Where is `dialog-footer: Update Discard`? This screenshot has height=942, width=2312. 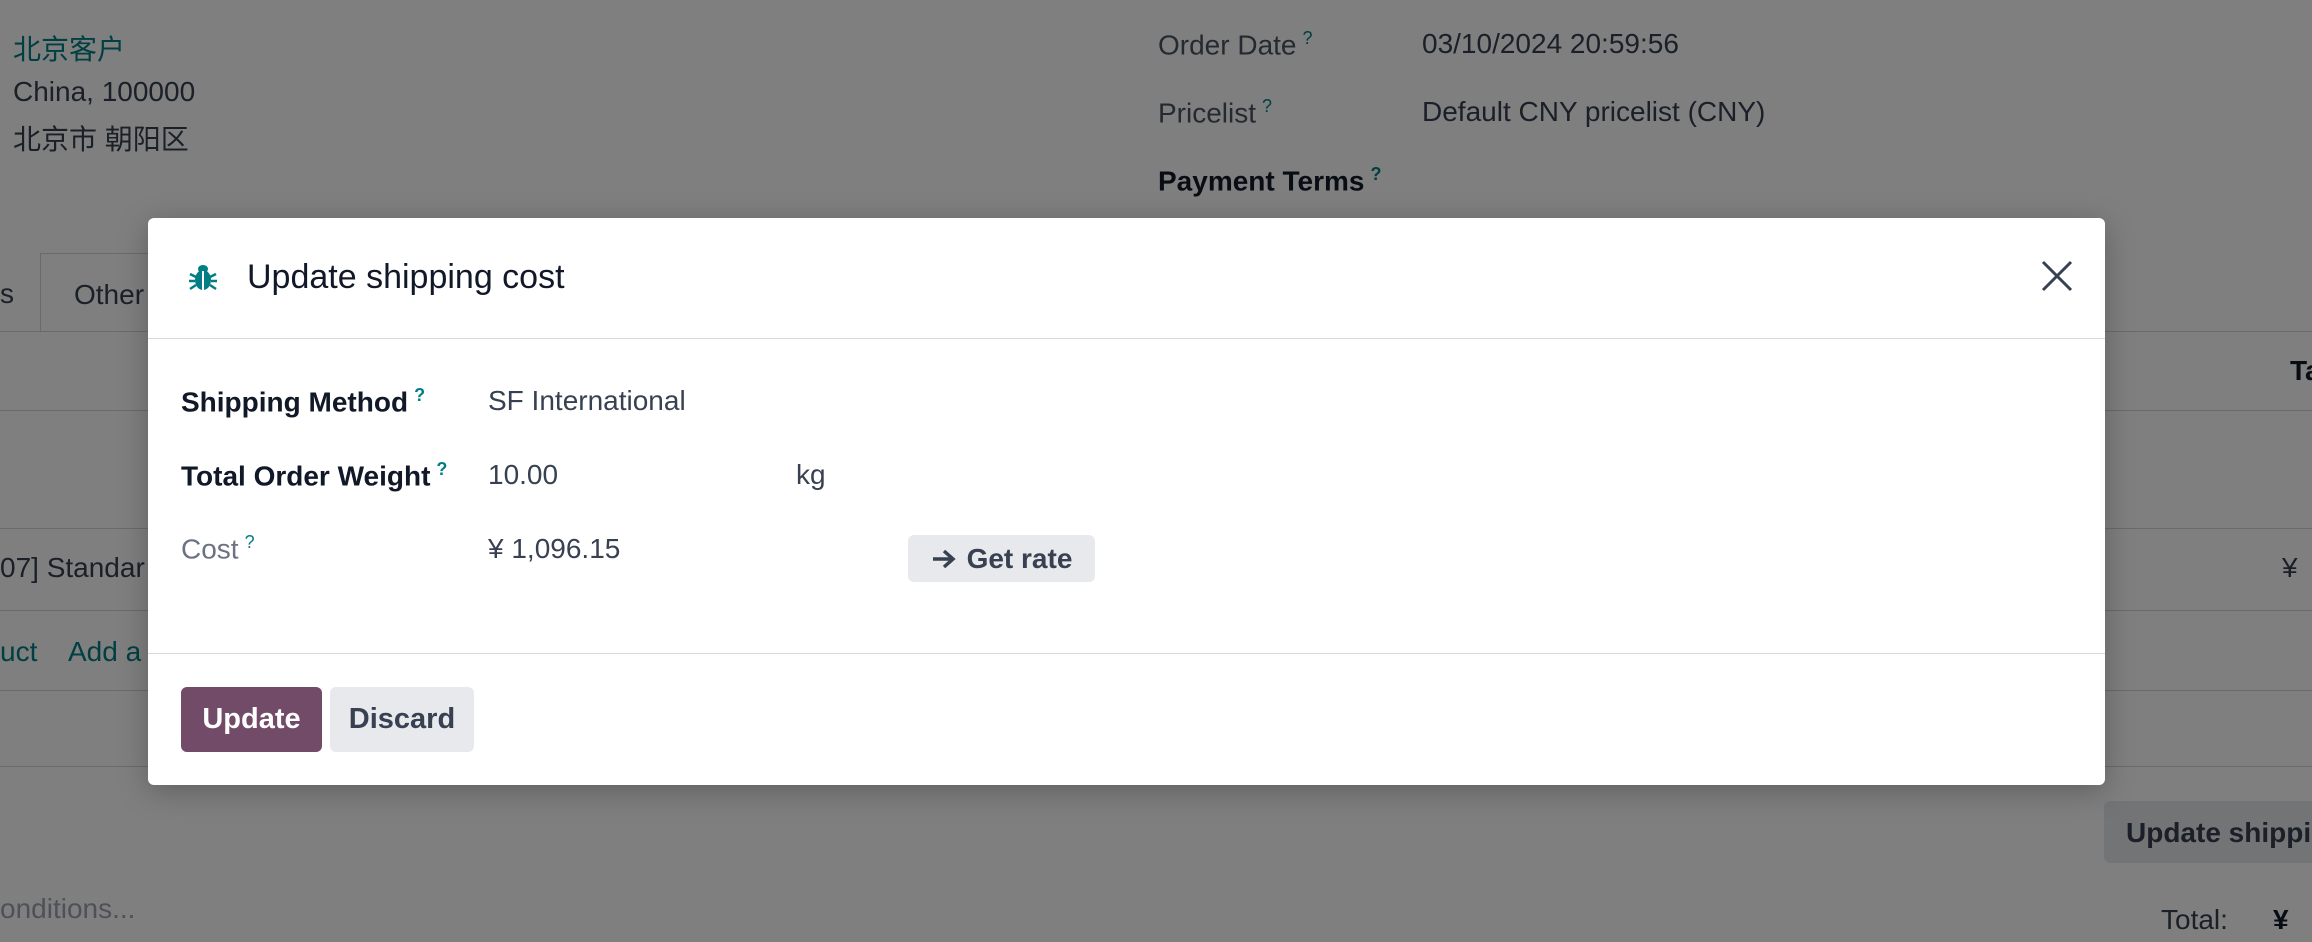 dialog-footer: Update Discard is located at coordinates (1126, 719).